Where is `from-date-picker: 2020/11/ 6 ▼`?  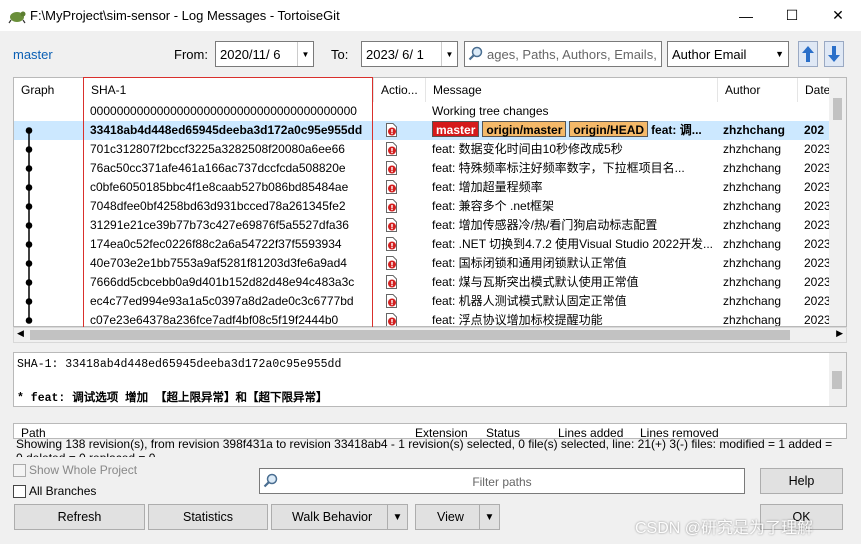 from-date-picker: 2020/11/ 6 ▼ is located at coordinates (264, 54).